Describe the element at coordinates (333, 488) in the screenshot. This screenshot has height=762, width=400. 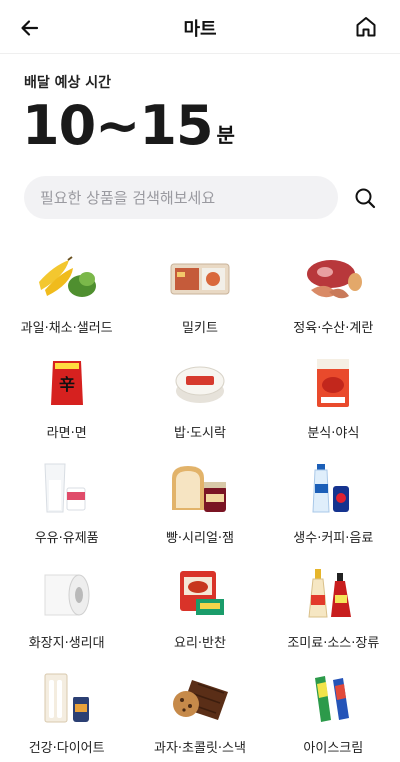
I see `water-coffee-drink-icon` at that location.